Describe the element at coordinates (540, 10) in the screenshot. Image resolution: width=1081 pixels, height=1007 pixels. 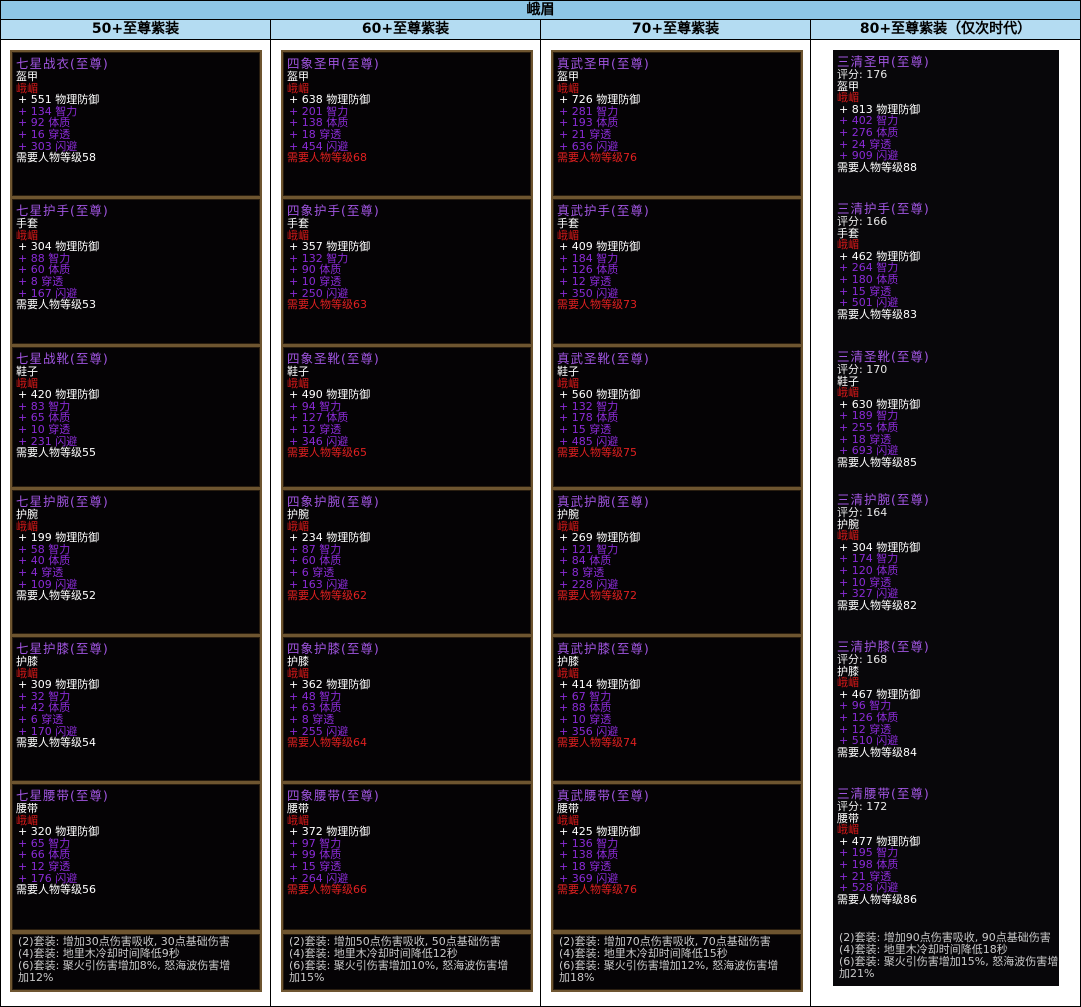
I see `table-title: 峨眉` at that location.